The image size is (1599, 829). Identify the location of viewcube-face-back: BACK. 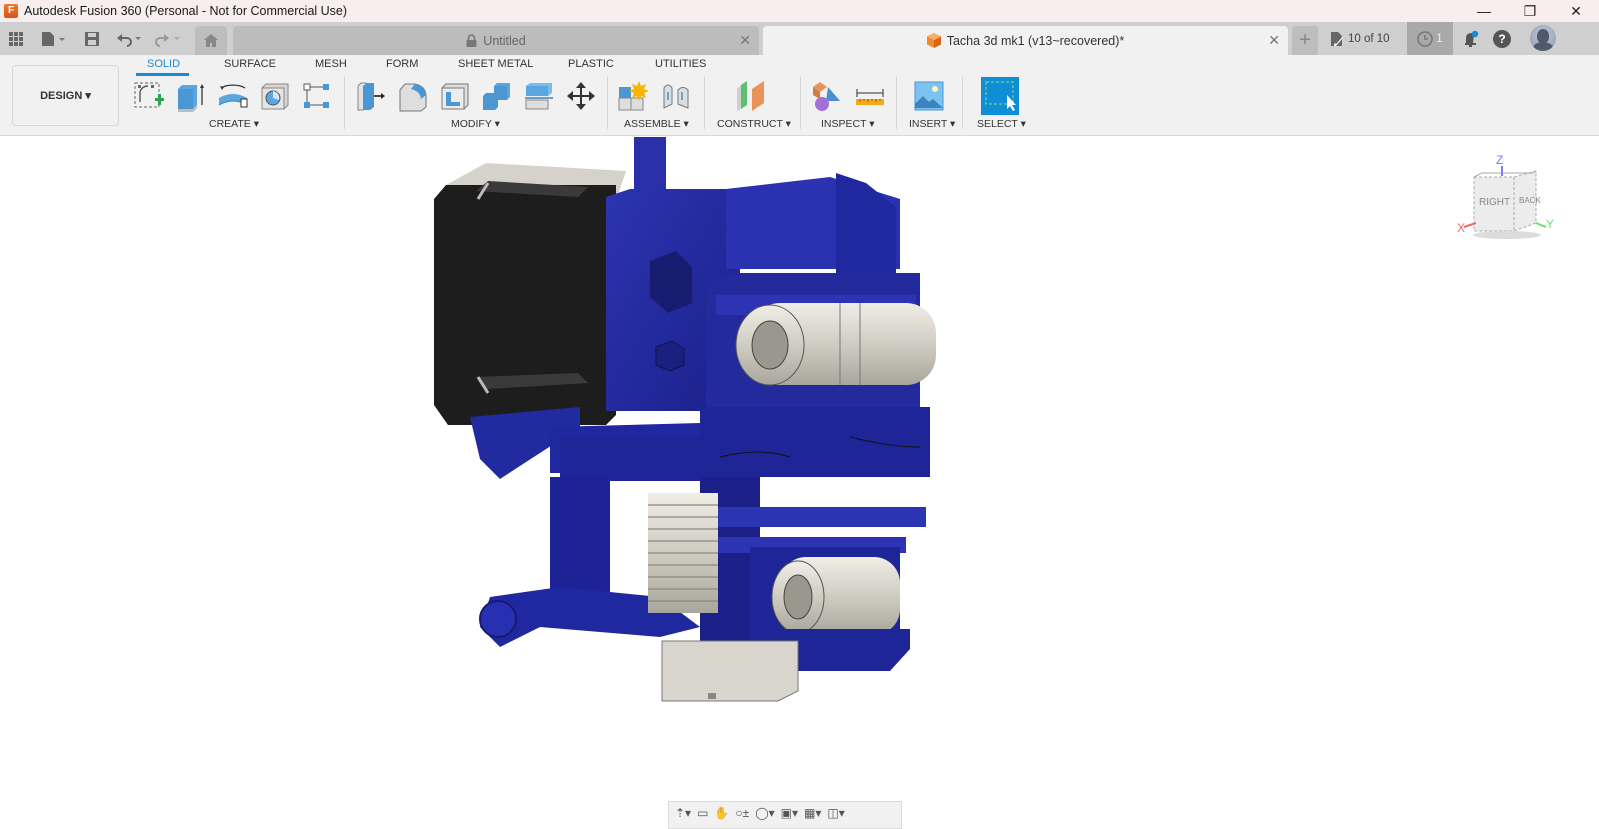
(1530, 200).